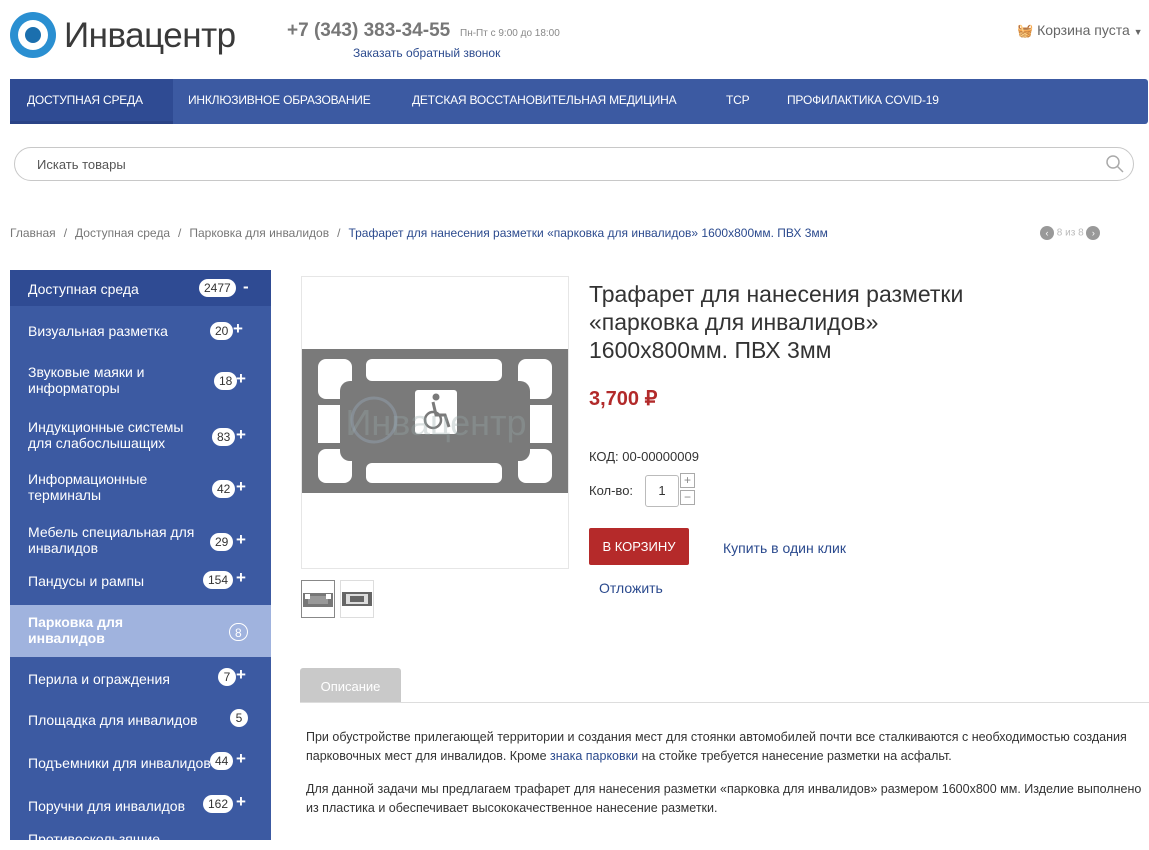 The width and height of the screenshot is (1149, 850). I want to click on parking-stencil-image: Инвацентр, so click(435, 421).